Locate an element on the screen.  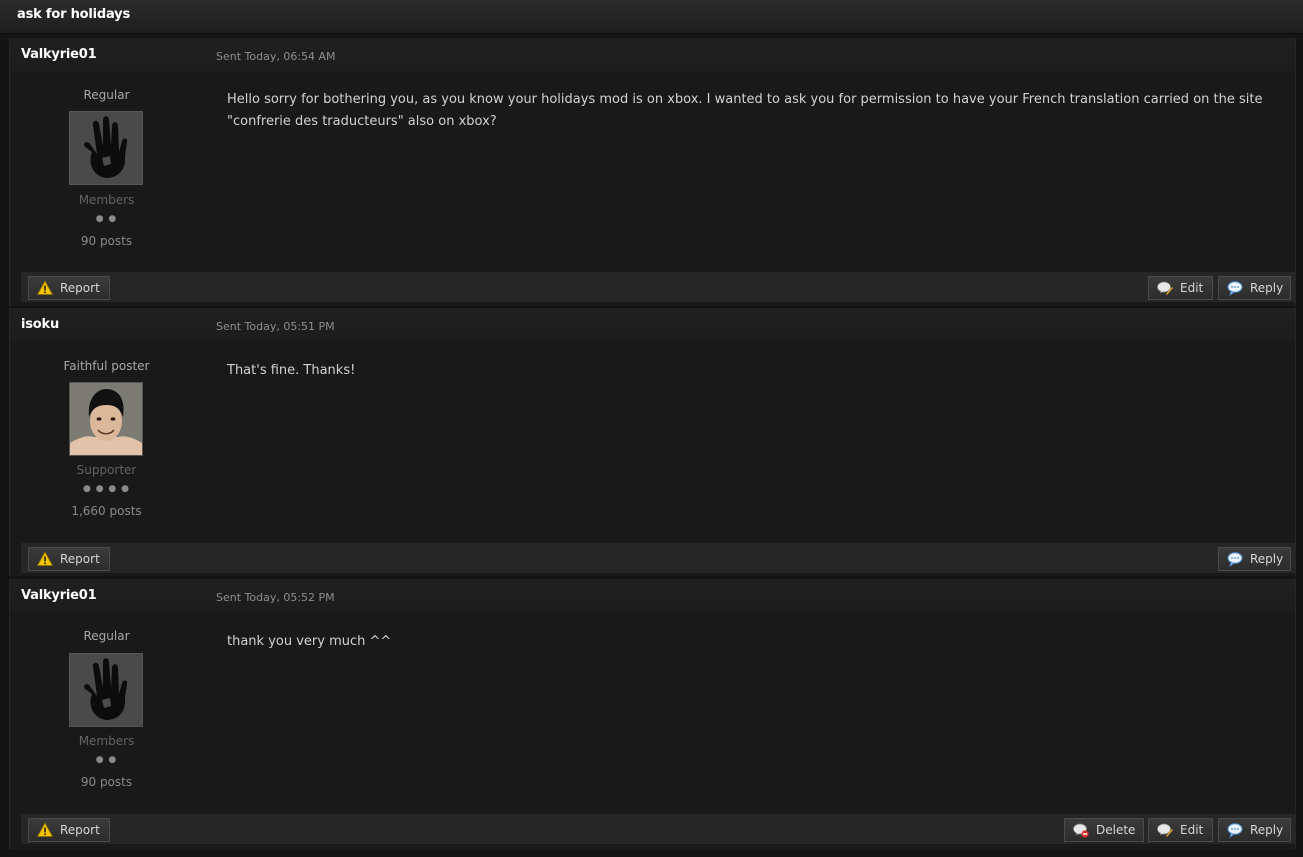
delete-icon is located at coordinates (1081, 830).